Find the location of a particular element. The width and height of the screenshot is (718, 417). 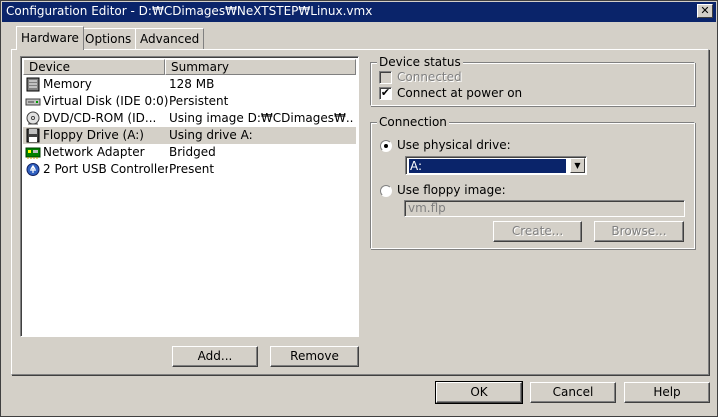

ok-button: OK is located at coordinates (479, 392).